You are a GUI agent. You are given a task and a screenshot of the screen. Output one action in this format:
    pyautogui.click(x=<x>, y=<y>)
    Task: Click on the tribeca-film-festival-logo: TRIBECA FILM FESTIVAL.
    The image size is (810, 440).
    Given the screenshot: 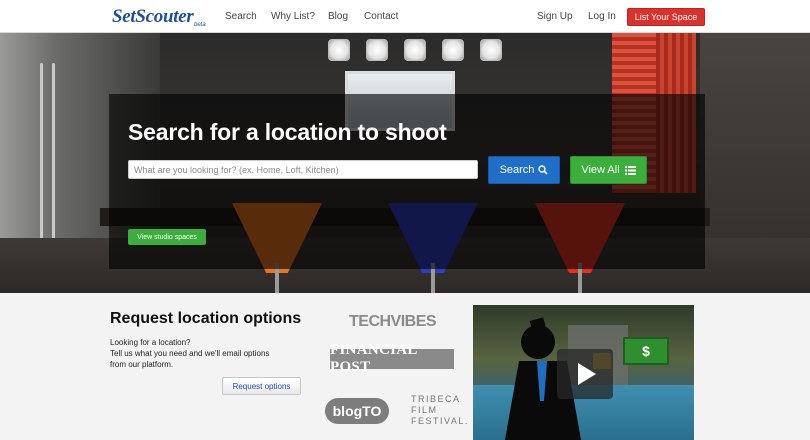 What is the action you would take?
    pyautogui.click(x=440, y=410)
    